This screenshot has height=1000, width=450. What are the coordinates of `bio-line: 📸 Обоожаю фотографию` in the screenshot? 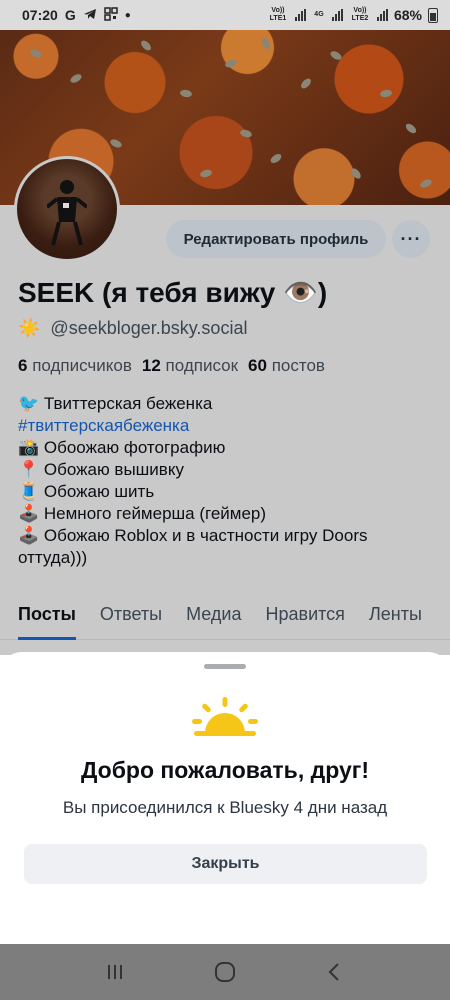 It's located at (122, 447).